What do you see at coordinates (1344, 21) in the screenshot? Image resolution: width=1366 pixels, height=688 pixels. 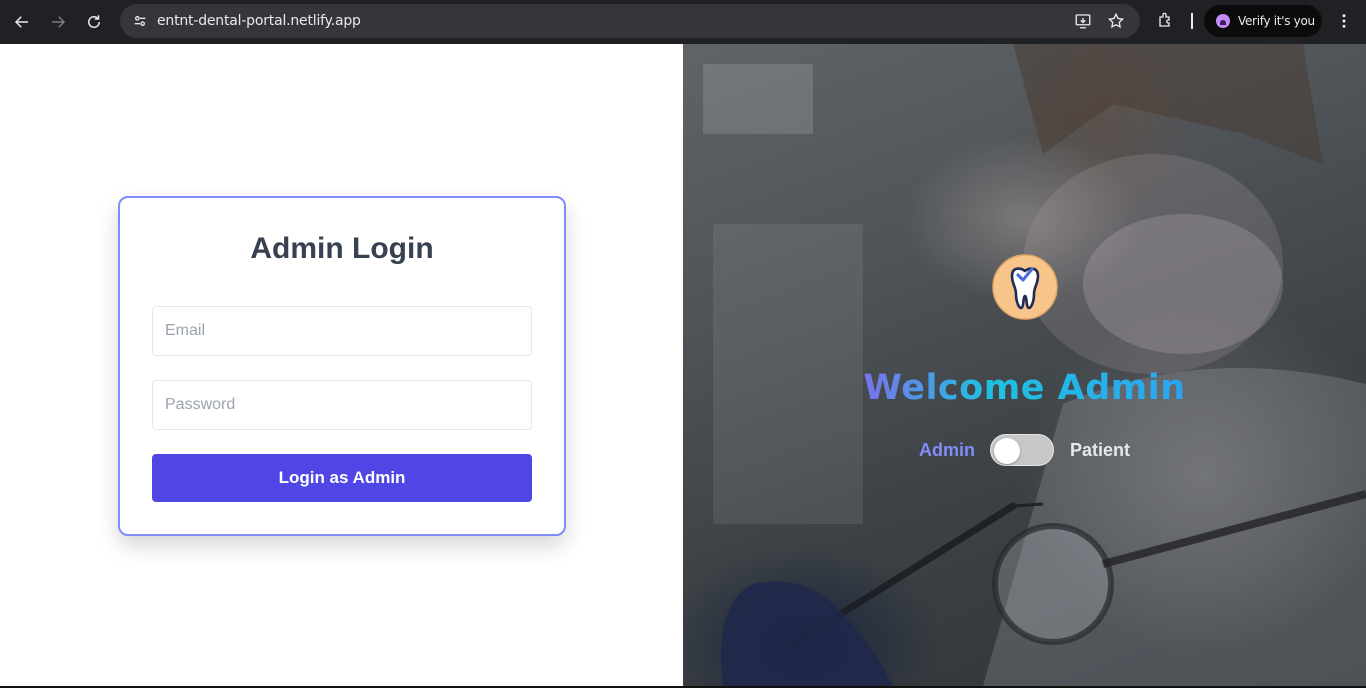 I see `more-menu-icon` at bounding box center [1344, 21].